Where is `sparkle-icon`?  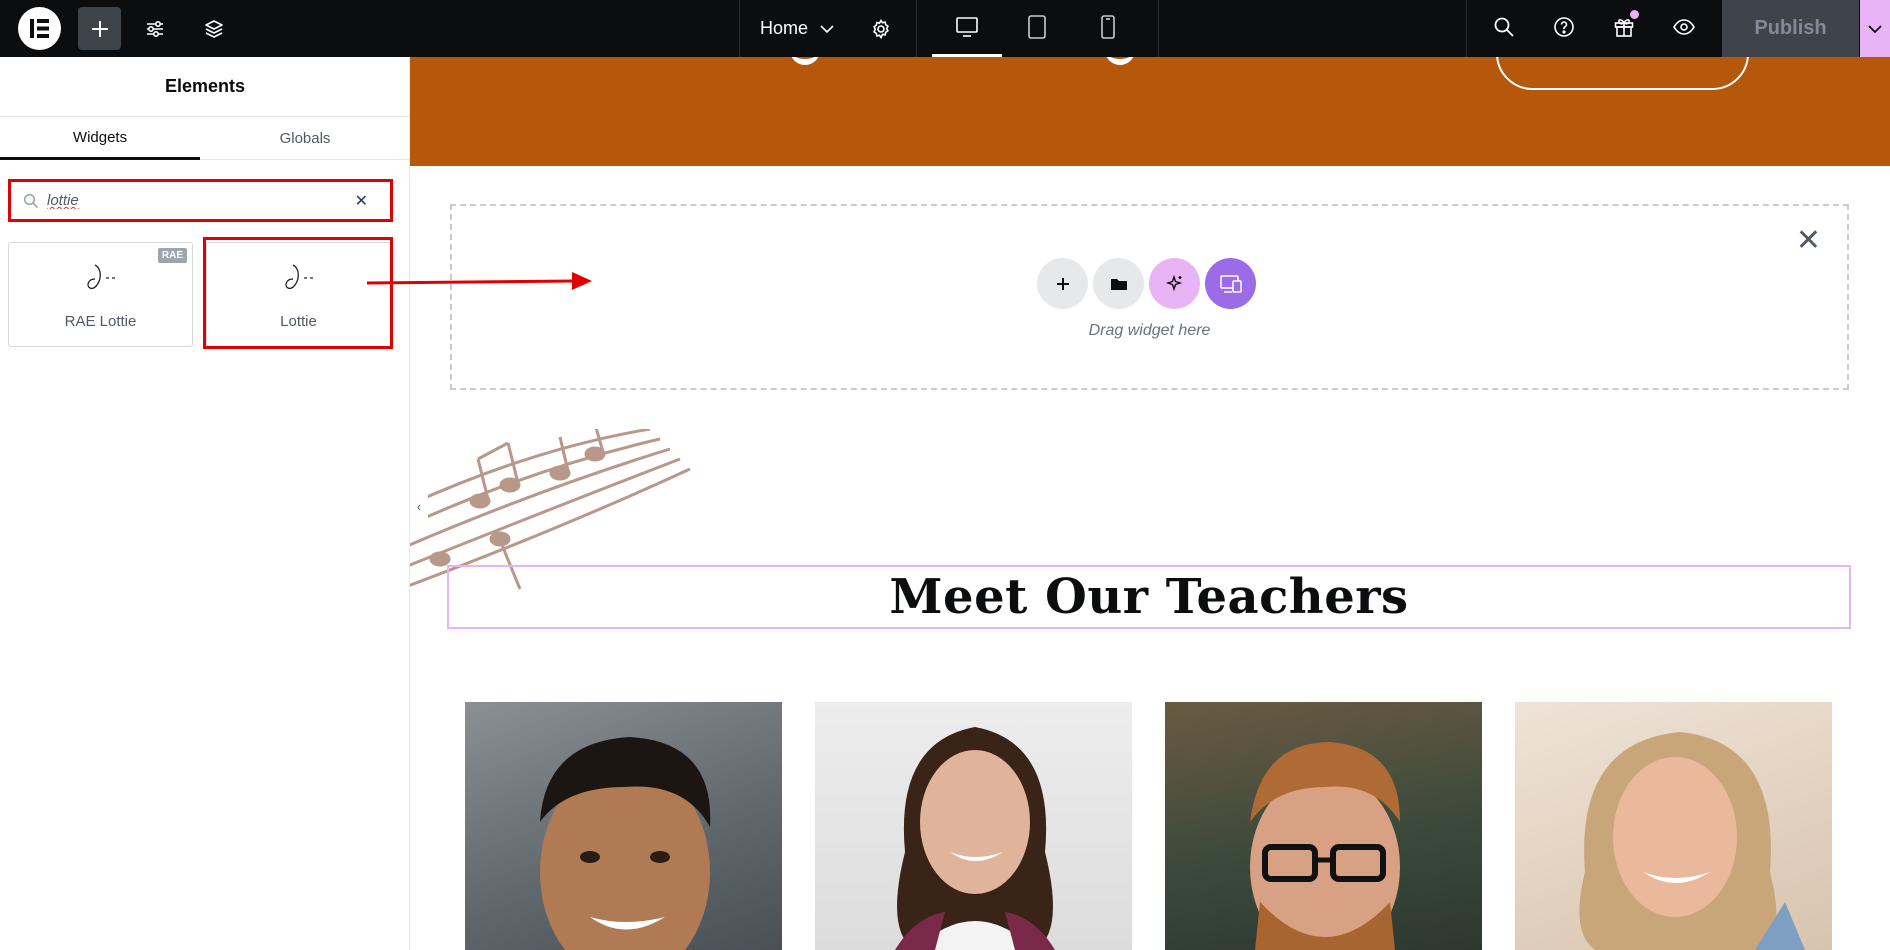
sparkle-icon is located at coordinates (1173, 282).